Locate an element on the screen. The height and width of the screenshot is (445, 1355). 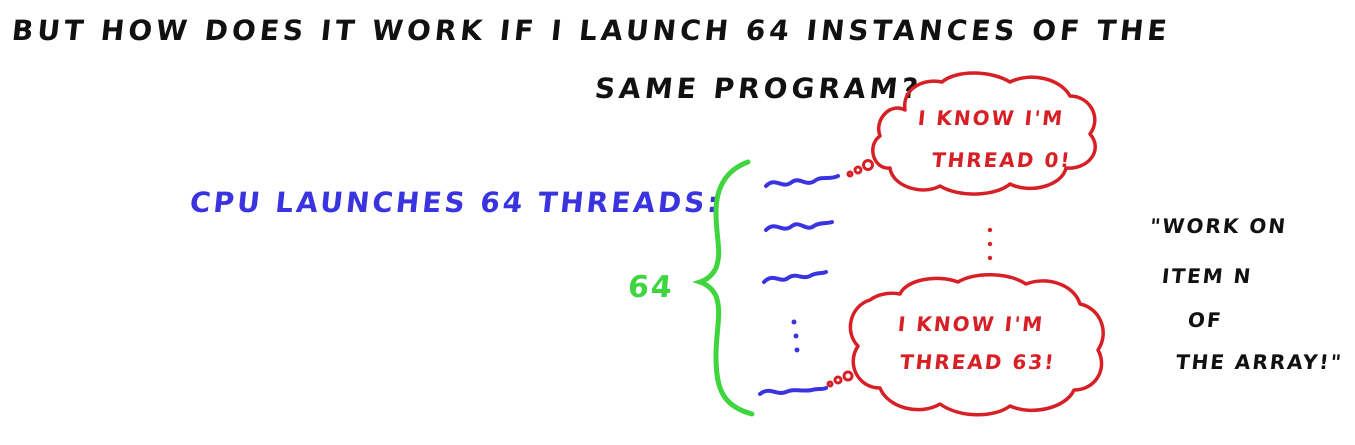
threads-ellipsis is located at coordinates (795, 336).